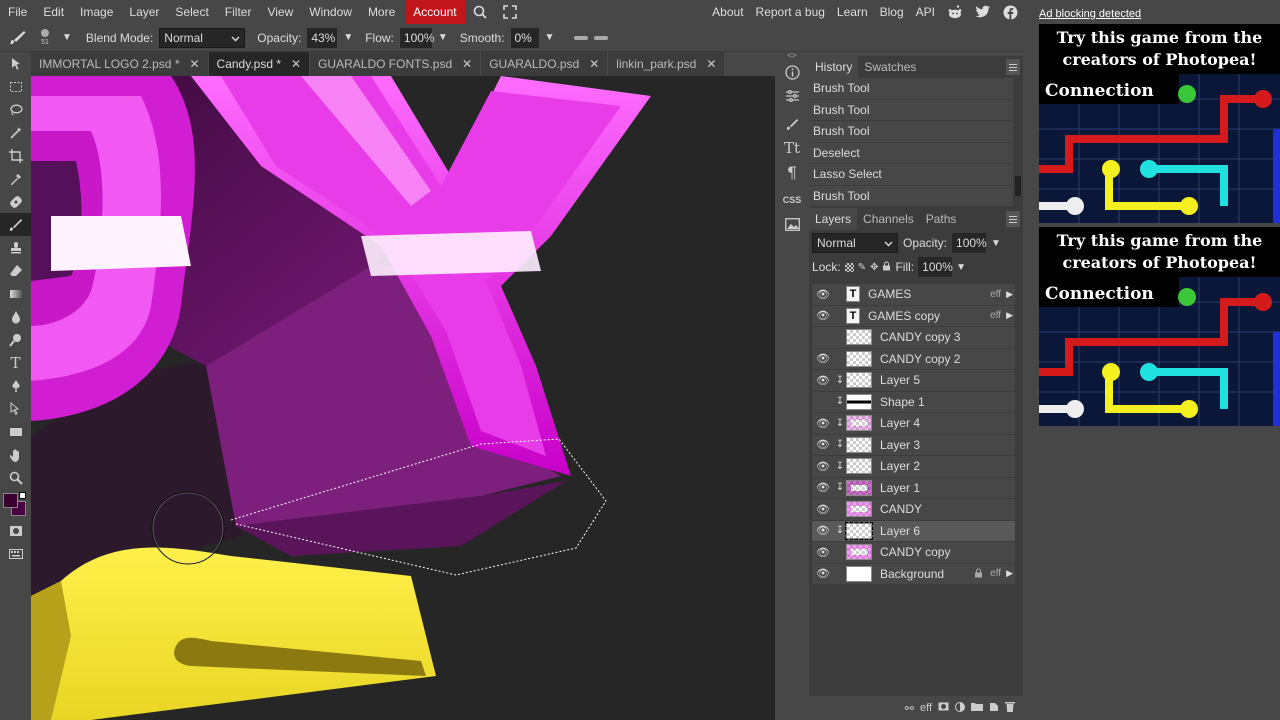  I want to click on menu-about: About, so click(727, 12).